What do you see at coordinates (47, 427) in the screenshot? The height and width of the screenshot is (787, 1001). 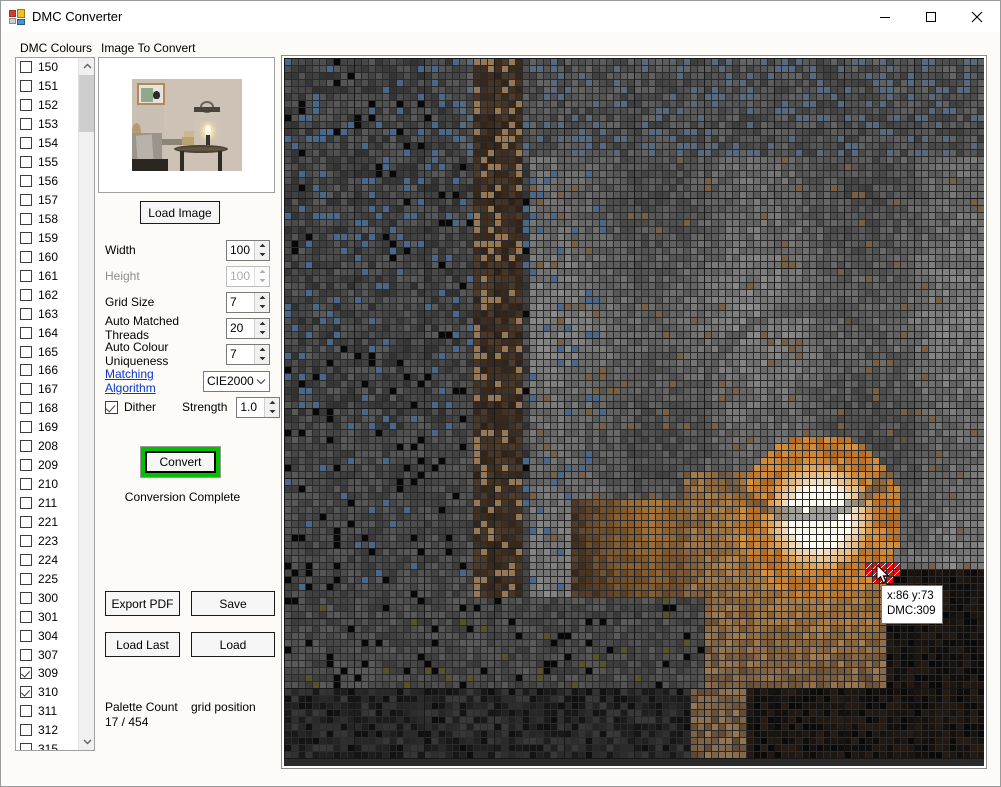 I see `dmc-list-item: 169` at bounding box center [47, 427].